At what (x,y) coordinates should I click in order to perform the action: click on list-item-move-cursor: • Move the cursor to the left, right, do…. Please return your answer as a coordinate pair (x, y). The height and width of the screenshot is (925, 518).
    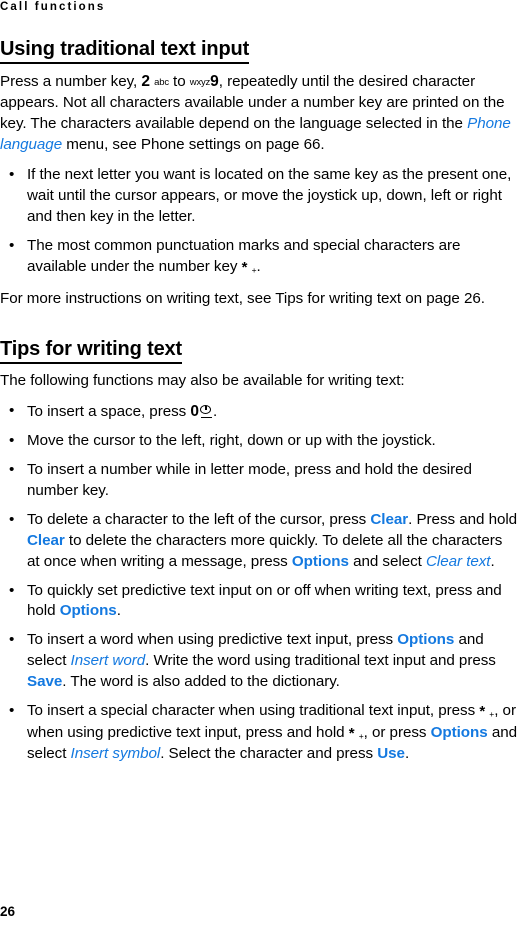
    Looking at the image, I should click on (259, 441).